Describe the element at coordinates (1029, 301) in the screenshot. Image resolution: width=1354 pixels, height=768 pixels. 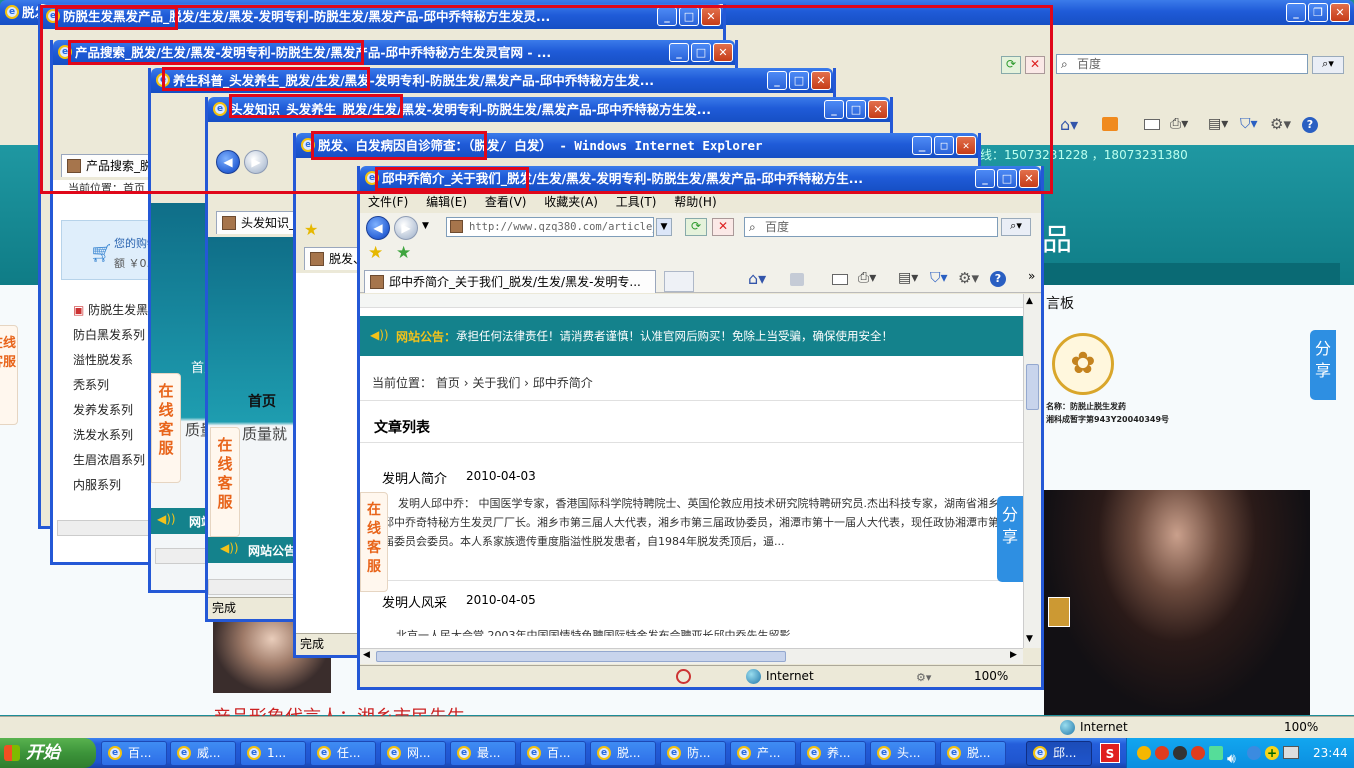
I see `scroll-up-icon: ▲` at that location.